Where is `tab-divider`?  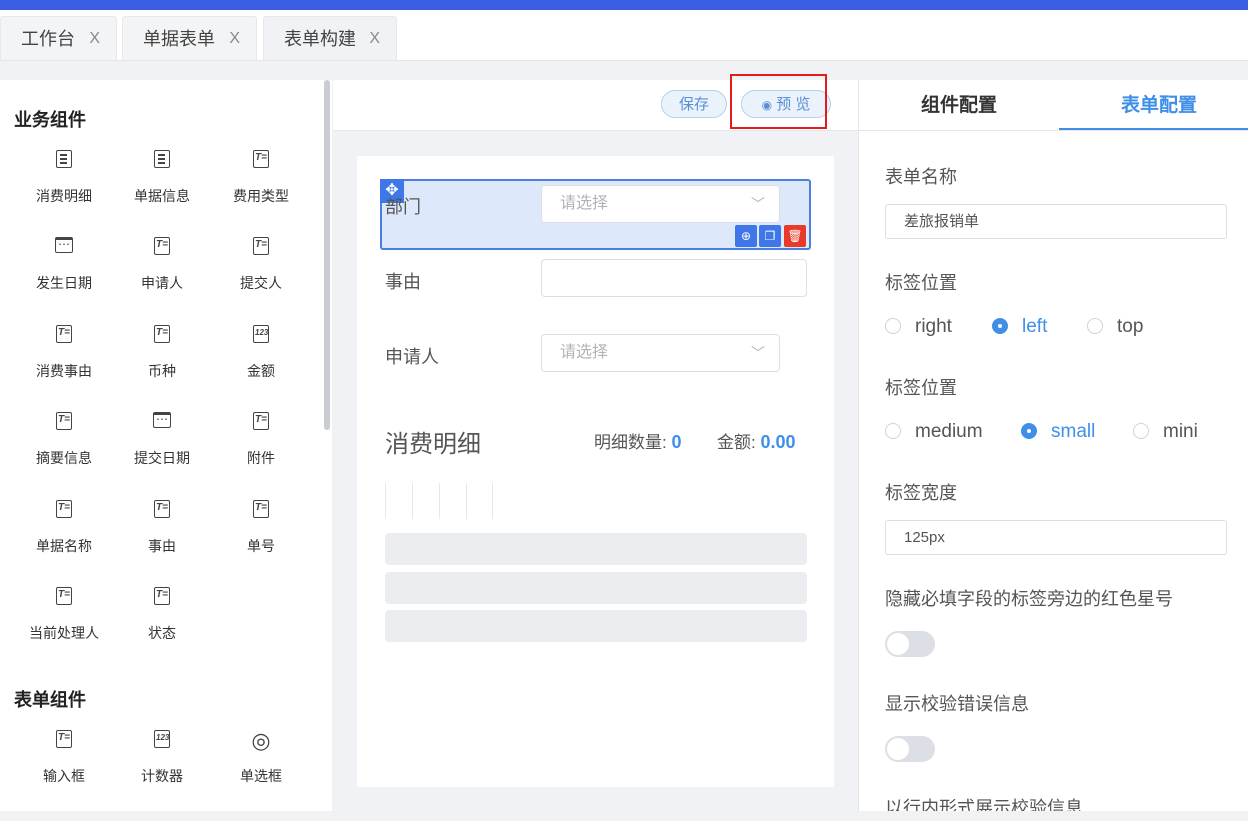 tab-divider is located at coordinates (1053, 130).